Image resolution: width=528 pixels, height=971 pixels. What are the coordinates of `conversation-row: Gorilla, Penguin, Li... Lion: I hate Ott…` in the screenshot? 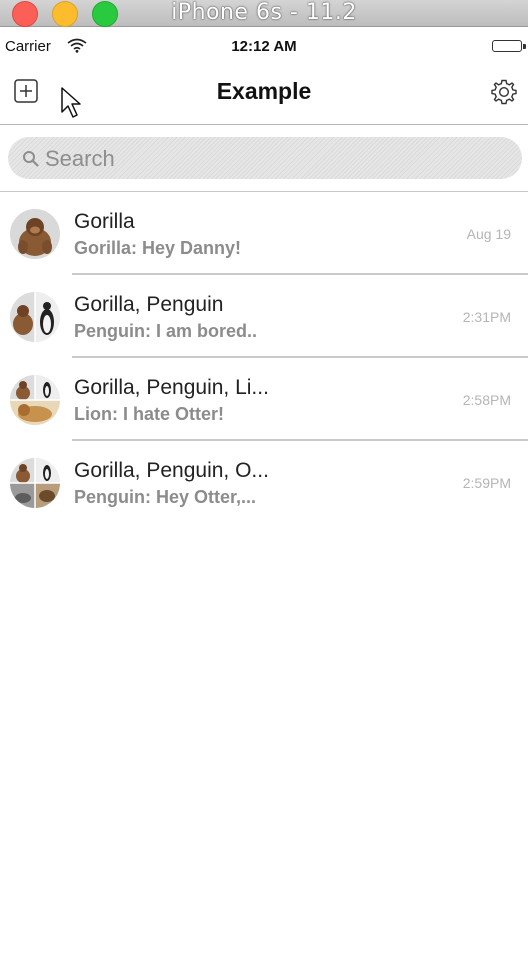 It's located at (264, 399).